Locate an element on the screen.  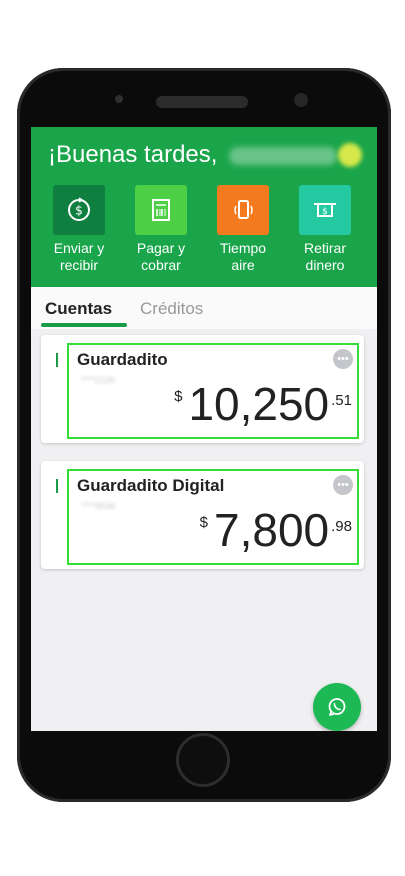
front-camera is located at coordinates (301, 100).